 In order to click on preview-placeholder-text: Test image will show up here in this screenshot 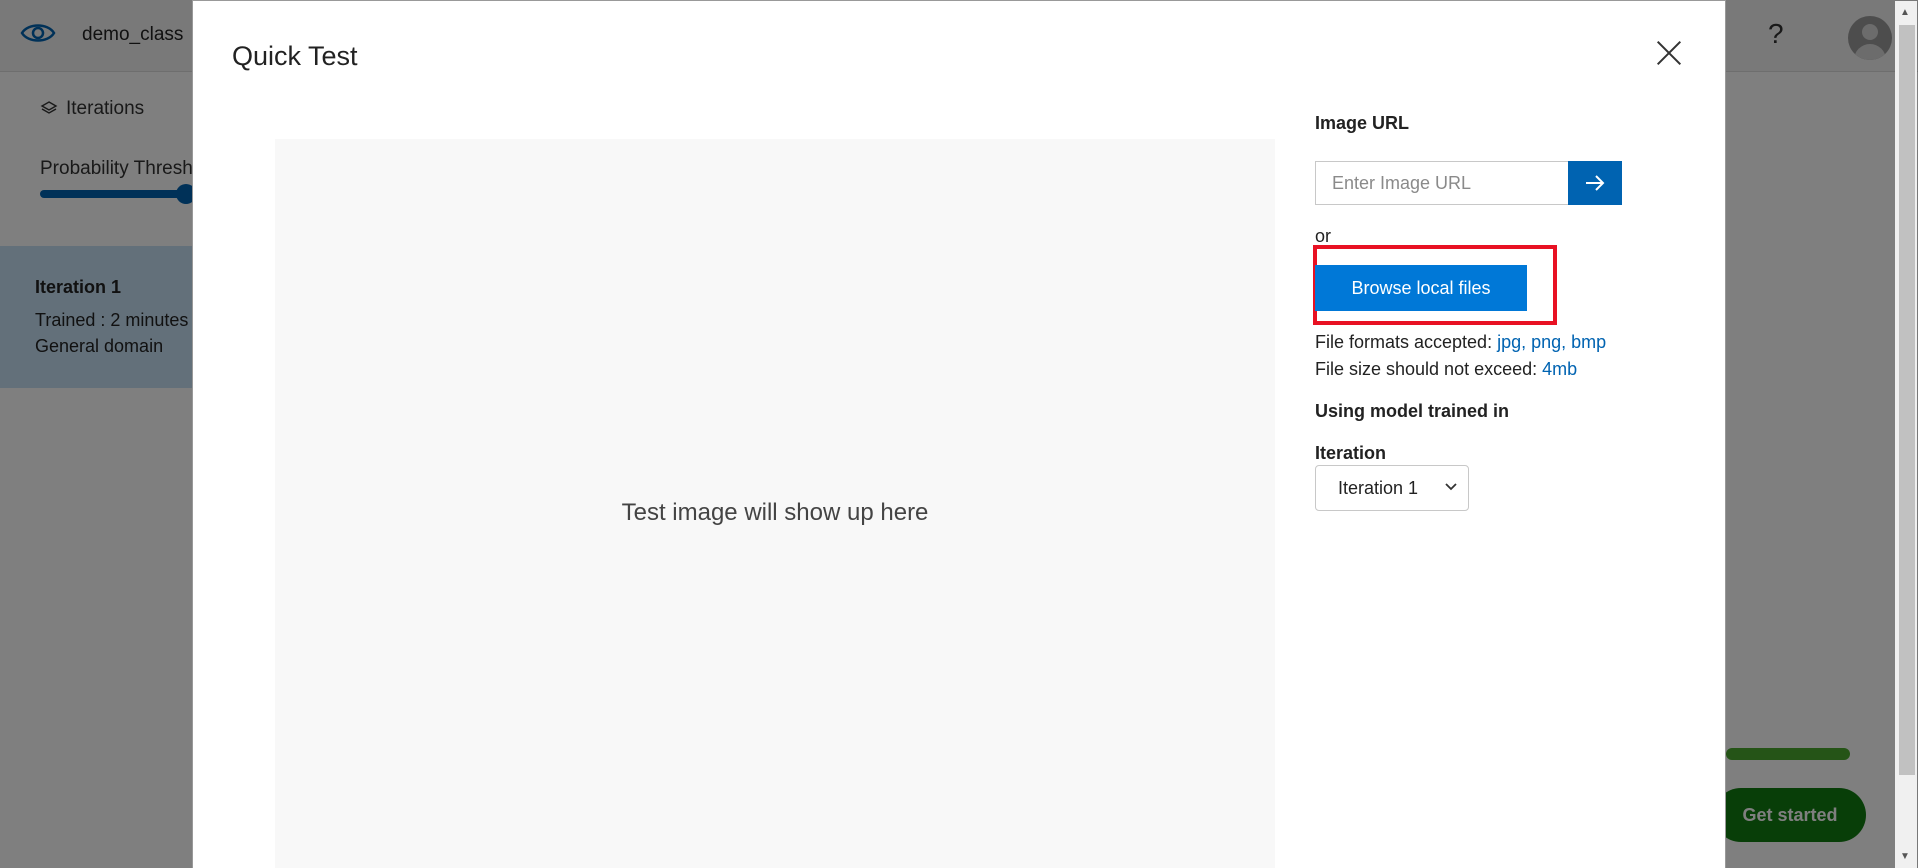, I will do `click(775, 512)`.